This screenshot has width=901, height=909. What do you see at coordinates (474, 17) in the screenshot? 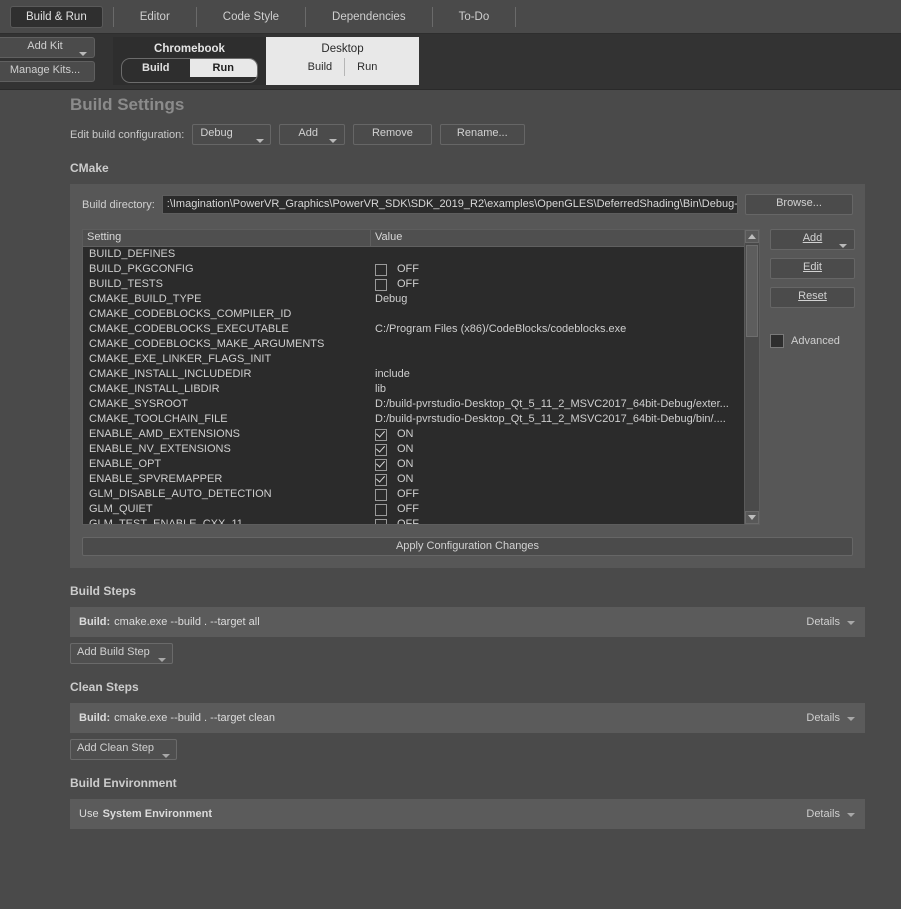
I see `tab-to-do: To-Do` at bounding box center [474, 17].